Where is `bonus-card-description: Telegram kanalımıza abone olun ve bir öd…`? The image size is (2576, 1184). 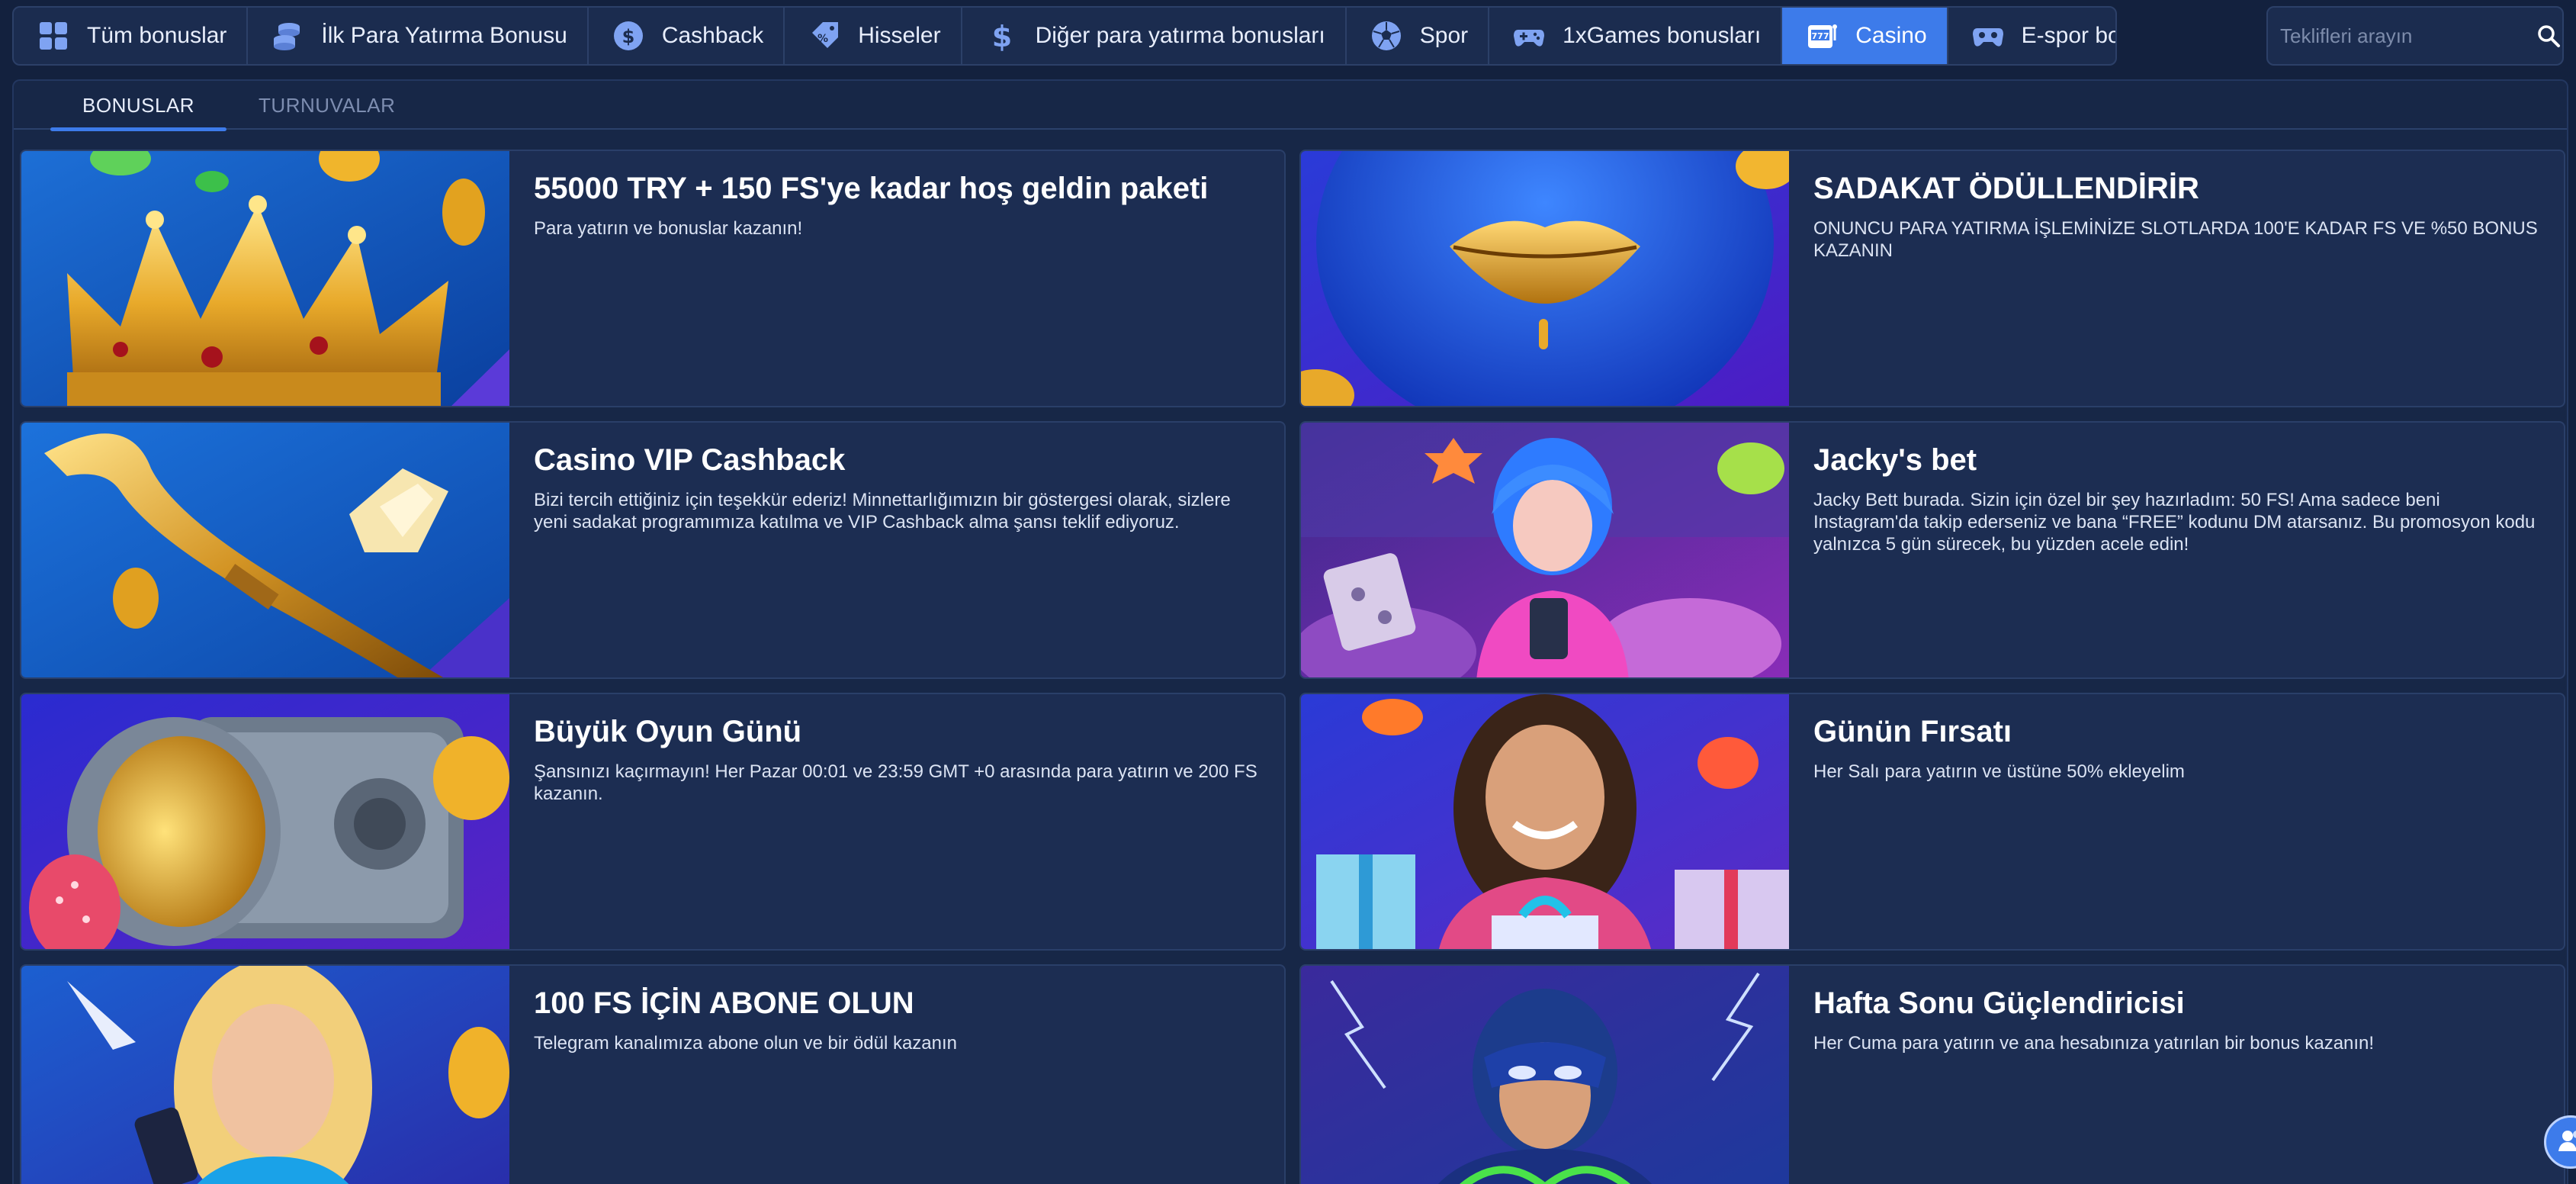 bonus-card-description: Telegram kanalımıza abone olun ve bir öd… is located at coordinates (745, 1043).